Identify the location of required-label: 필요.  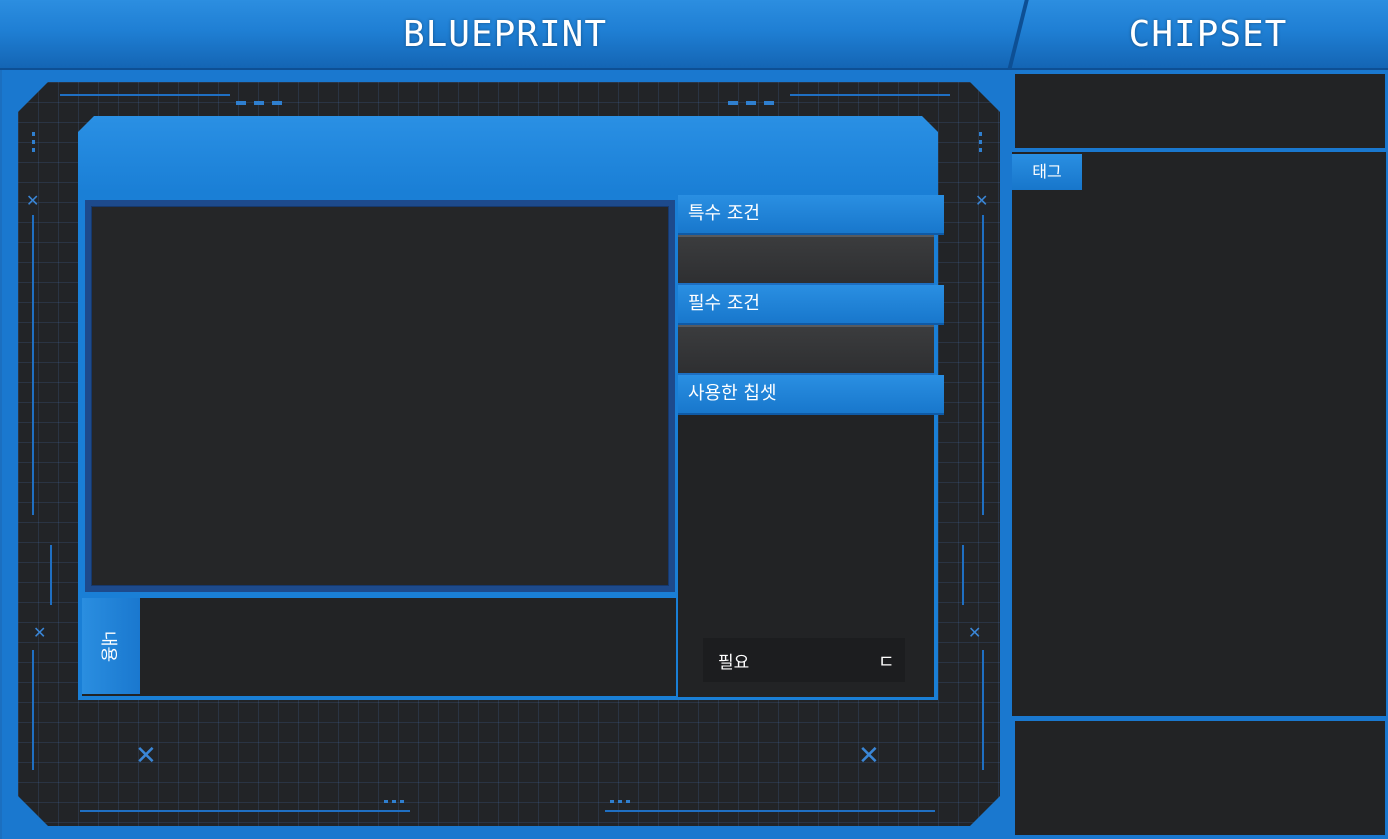
(734, 663).